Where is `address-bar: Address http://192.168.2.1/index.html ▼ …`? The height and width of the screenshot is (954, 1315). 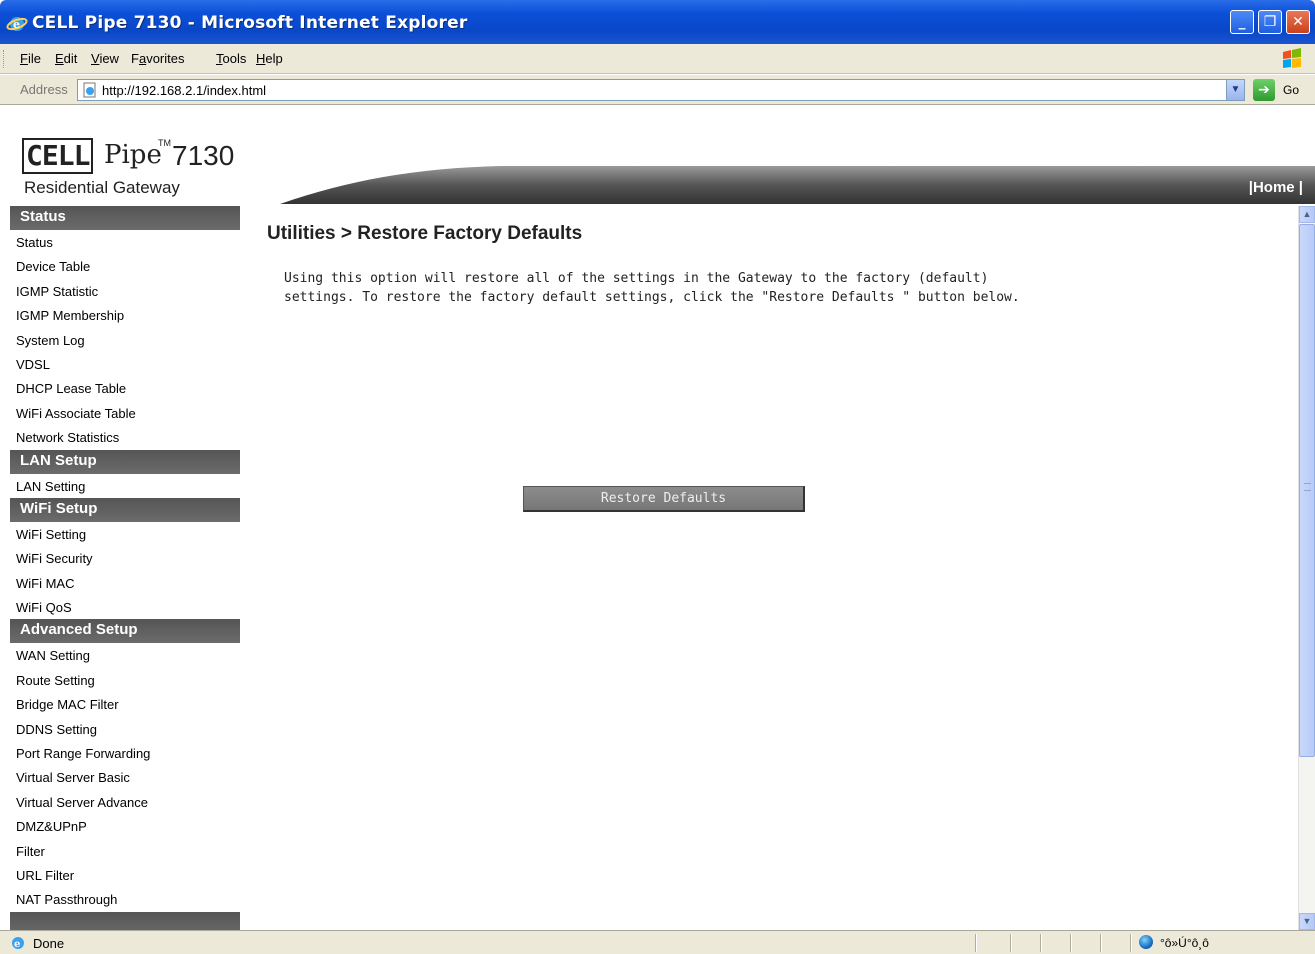
address-bar: Address http://192.168.2.1/index.html ▼ … is located at coordinates (657, 90).